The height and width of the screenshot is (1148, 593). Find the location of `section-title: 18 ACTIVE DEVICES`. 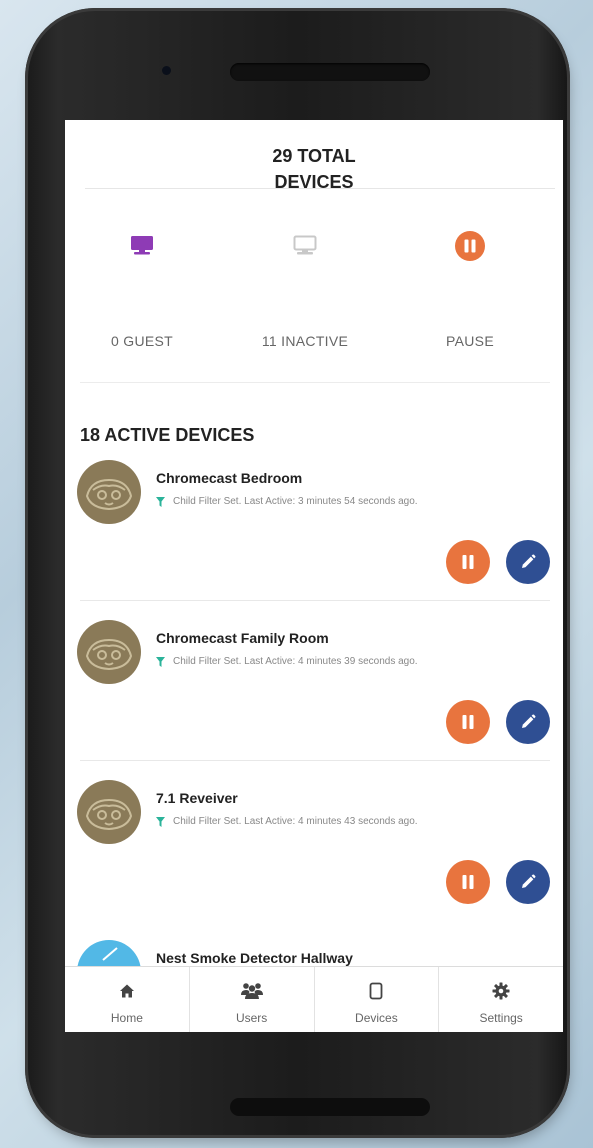

section-title: 18 ACTIVE DEVICES is located at coordinates (167, 435).